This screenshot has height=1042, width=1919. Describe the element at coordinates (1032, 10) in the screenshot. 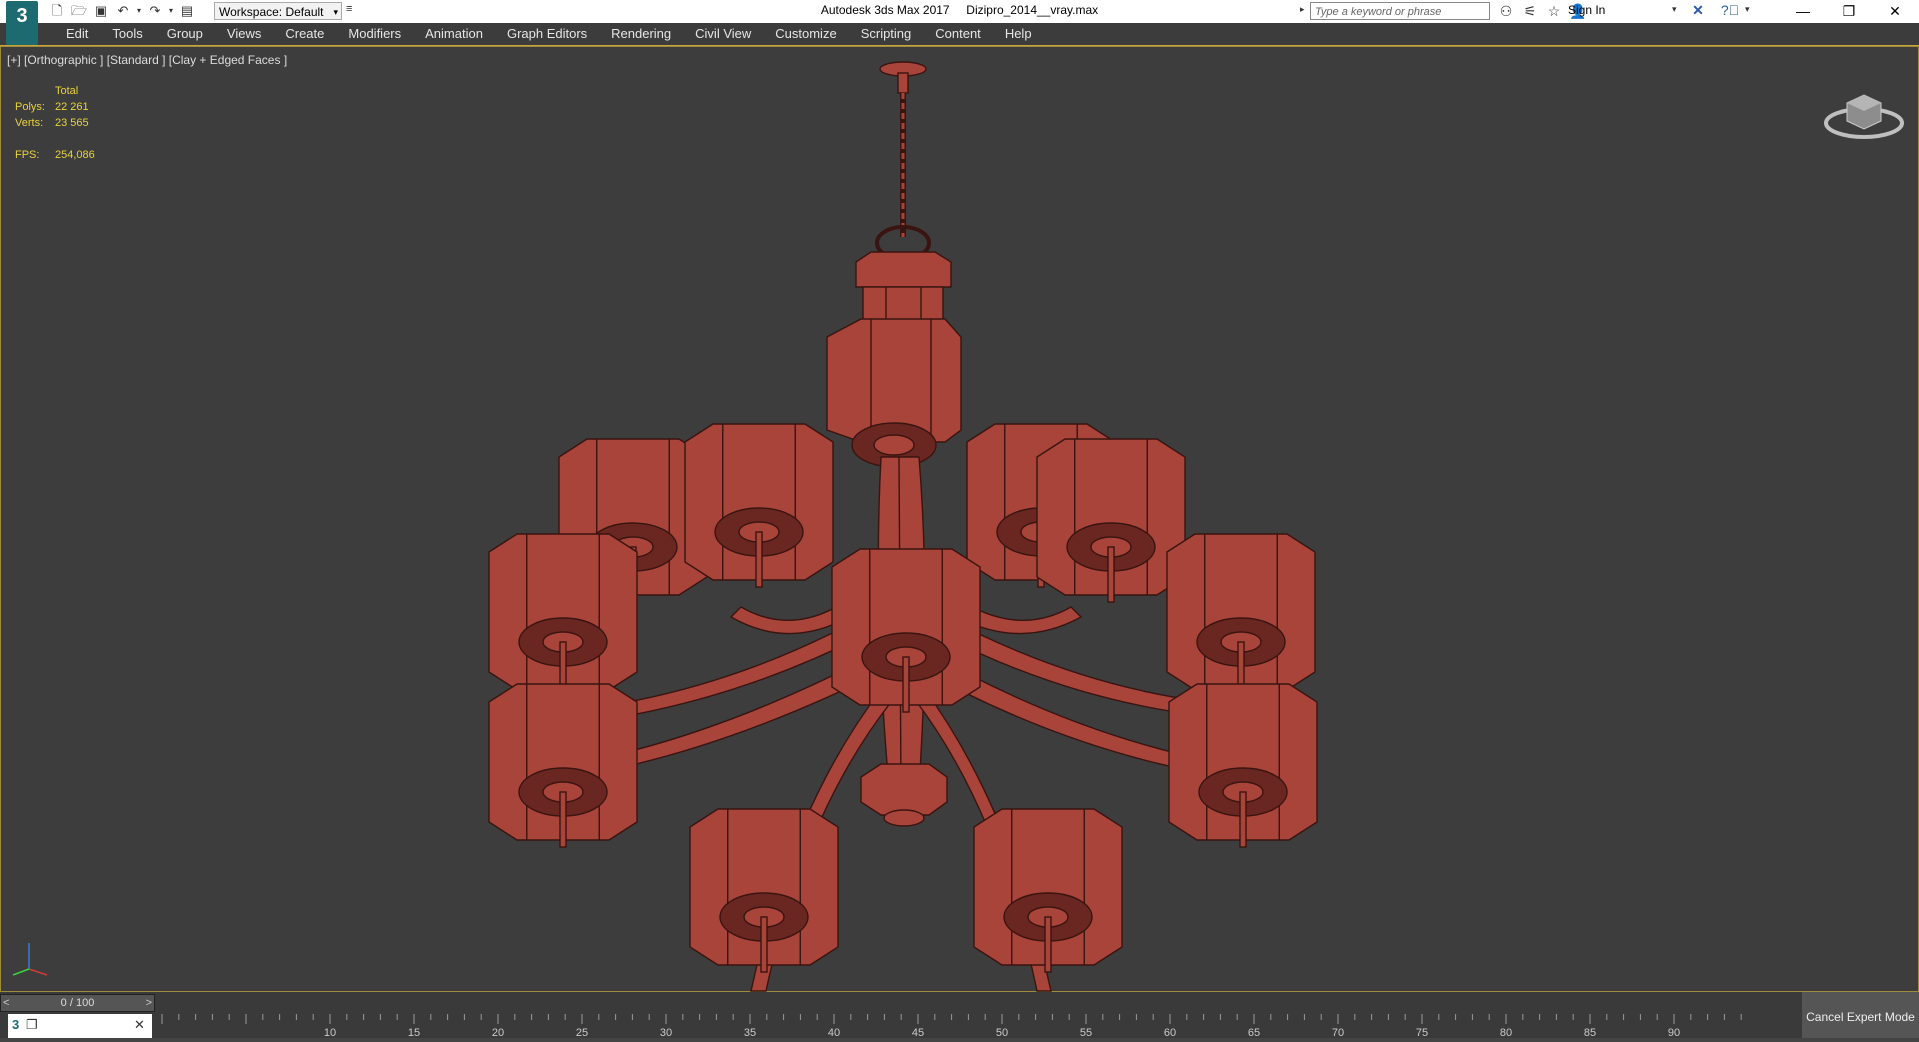

I see `file-name: Dizipro_2014__vray.max` at that location.